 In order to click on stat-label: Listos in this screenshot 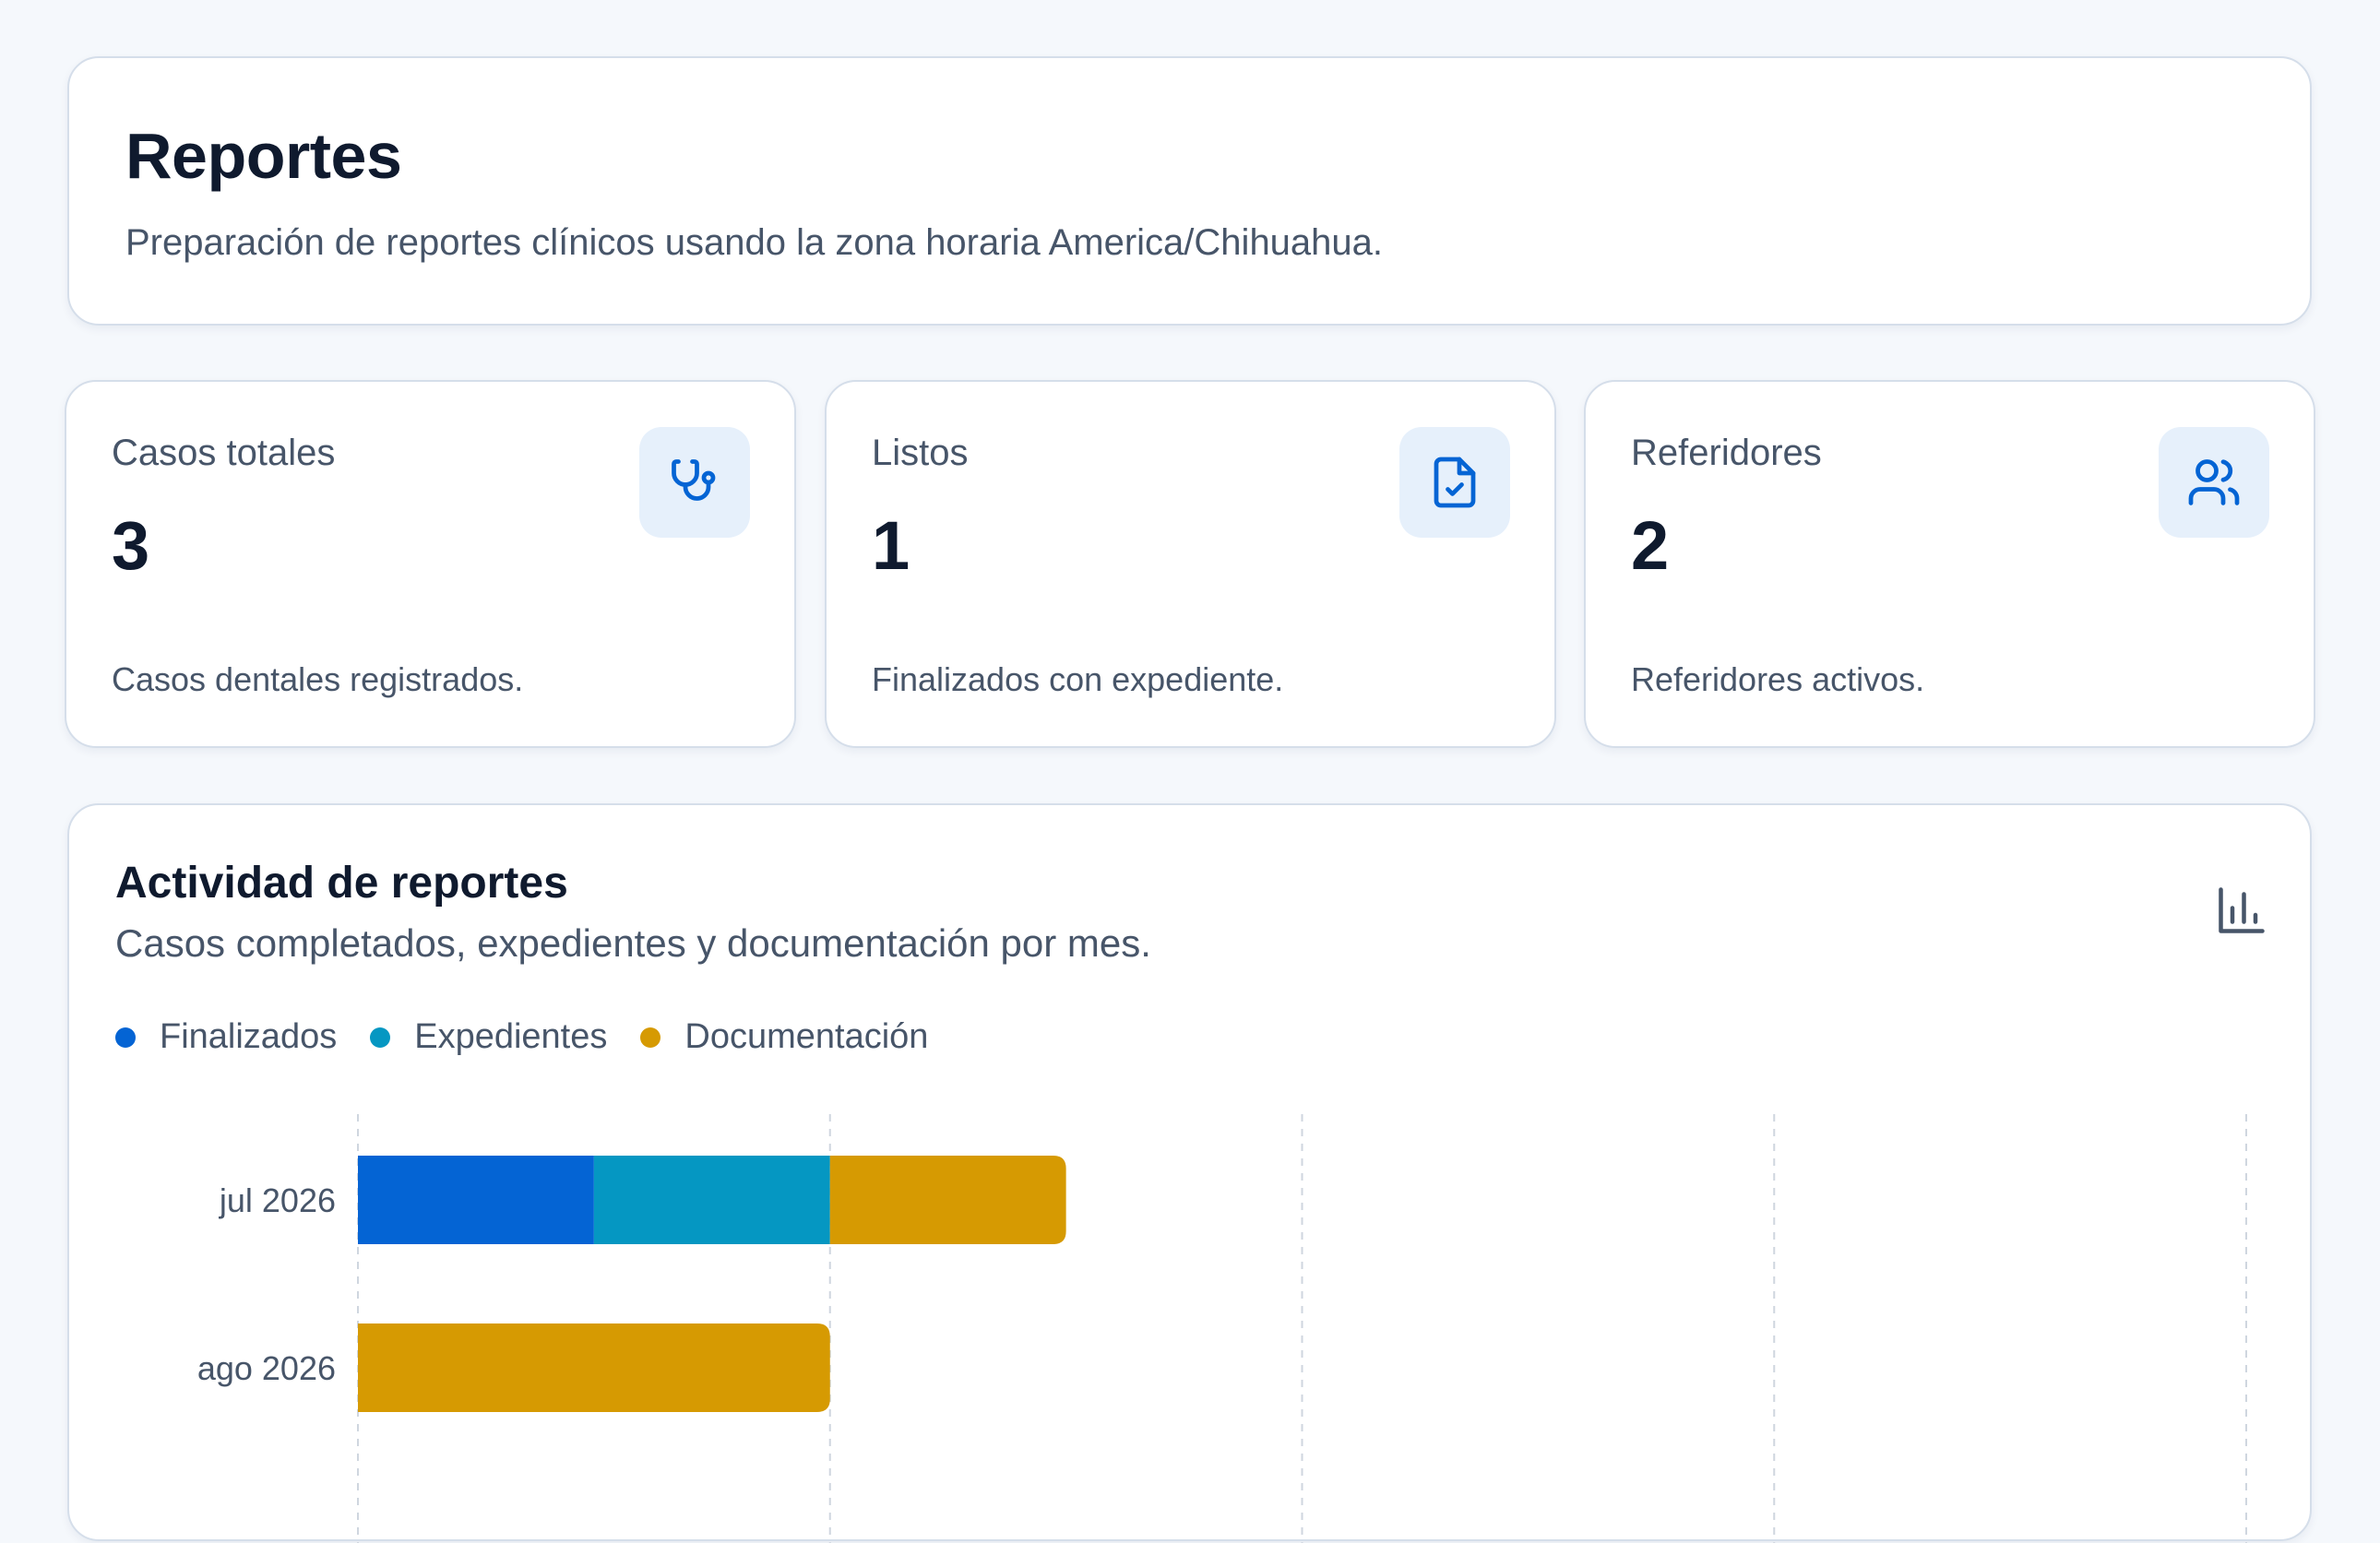, I will do `click(920, 453)`.